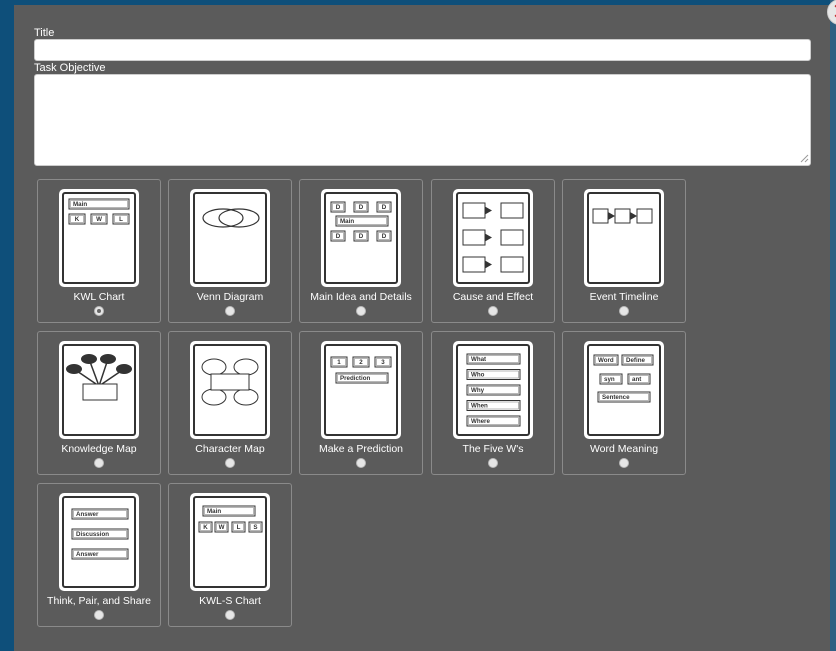  Describe the element at coordinates (70, 68) in the screenshot. I see `objective-label: Task Objective` at that location.